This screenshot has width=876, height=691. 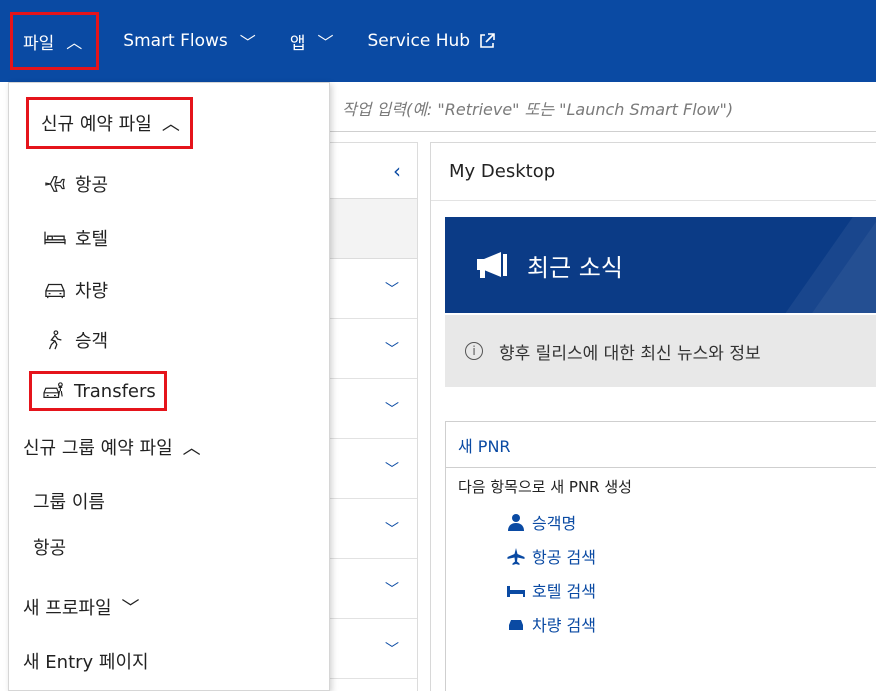 I want to click on menu-item-group-name: 그룹 이름, so click(x=57, y=501).